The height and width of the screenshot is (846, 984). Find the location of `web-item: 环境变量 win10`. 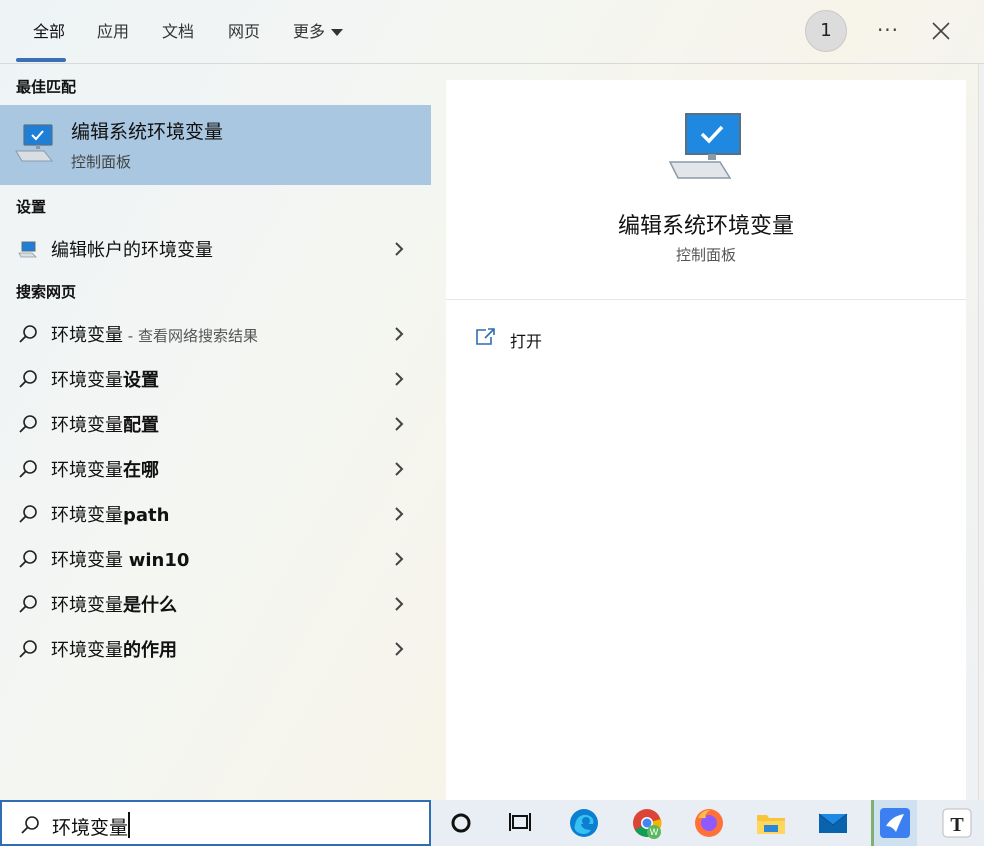

web-item: 环境变量 win10 is located at coordinates (215, 558).